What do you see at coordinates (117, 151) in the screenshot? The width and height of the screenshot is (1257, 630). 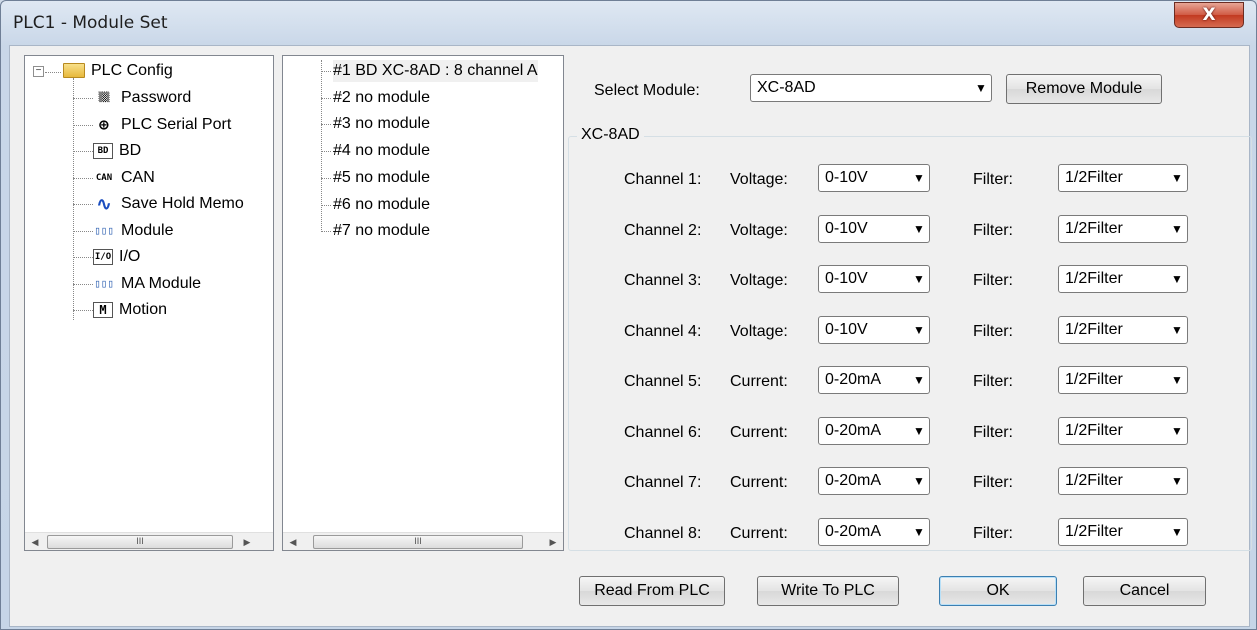 I see `tree-item-bd: BD BD` at bounding box center [117, 151].